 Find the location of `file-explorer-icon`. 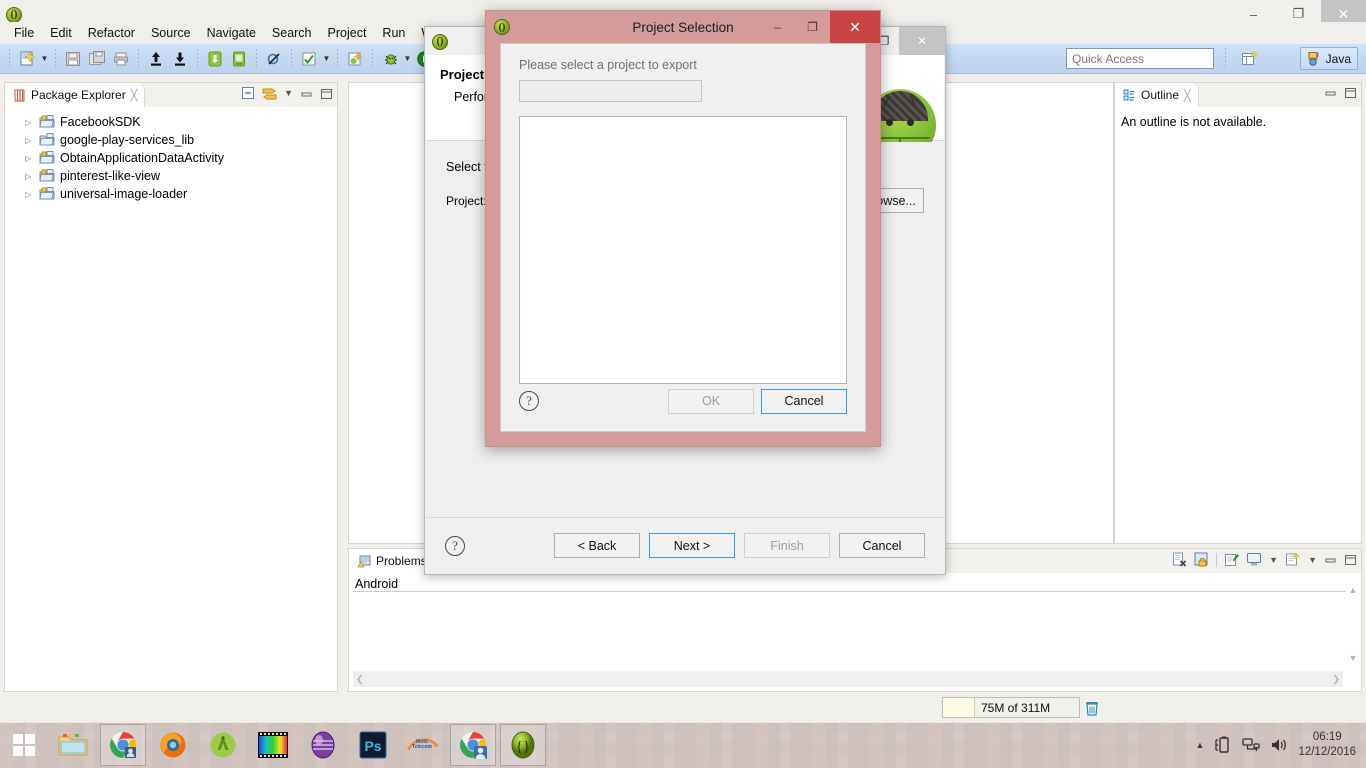

file-explorer-icon is located at coordinates (73, 745).